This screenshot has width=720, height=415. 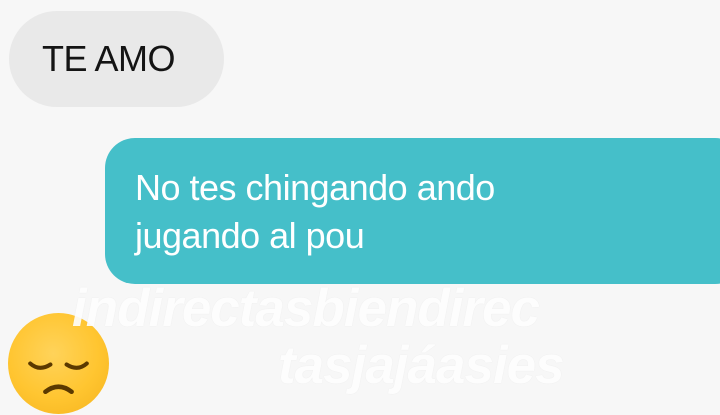 What do you see at coordinates (421, 365) in the screenshot?
I see `watermark-line-2: tasjajáasies` at bounding box center [421, 365].